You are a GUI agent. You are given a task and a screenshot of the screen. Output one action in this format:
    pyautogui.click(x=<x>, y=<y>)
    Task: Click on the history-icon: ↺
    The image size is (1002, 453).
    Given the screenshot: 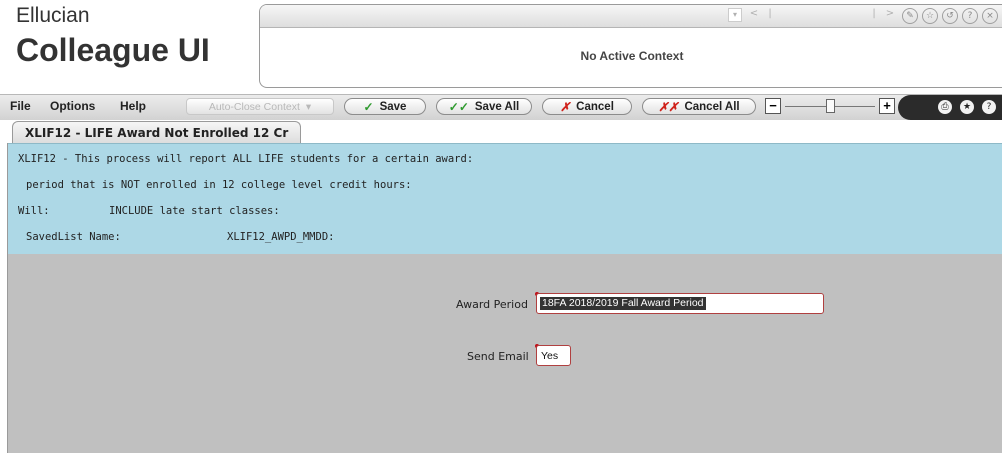 What is the action you would take?
    pyautogui.click(x=950, y=16)
    